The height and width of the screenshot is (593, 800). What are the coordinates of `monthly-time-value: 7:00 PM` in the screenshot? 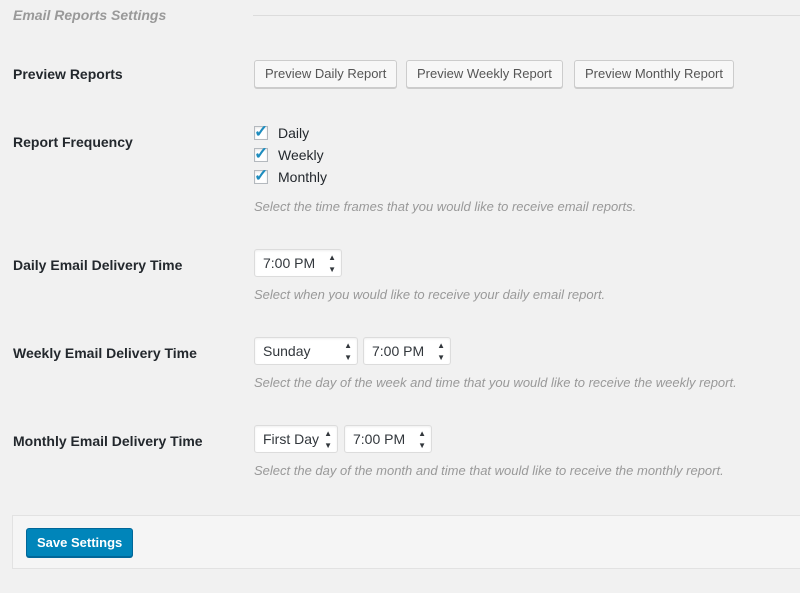 It's located at (379, 439).